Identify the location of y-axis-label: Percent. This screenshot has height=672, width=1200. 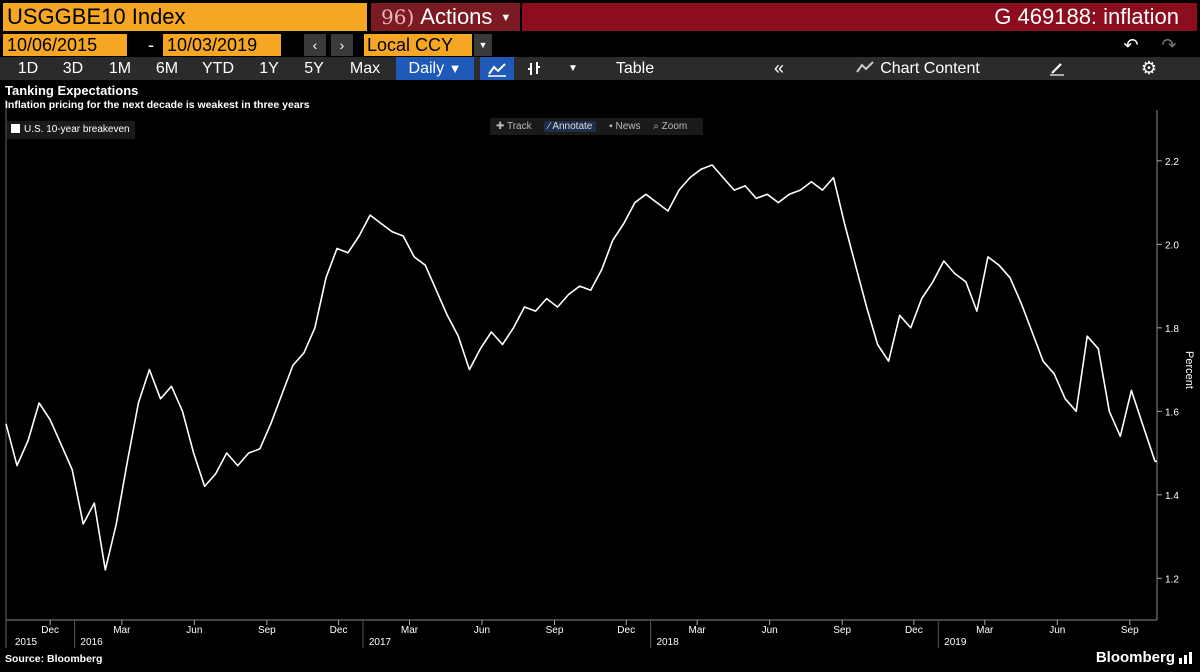
(1189, 370).